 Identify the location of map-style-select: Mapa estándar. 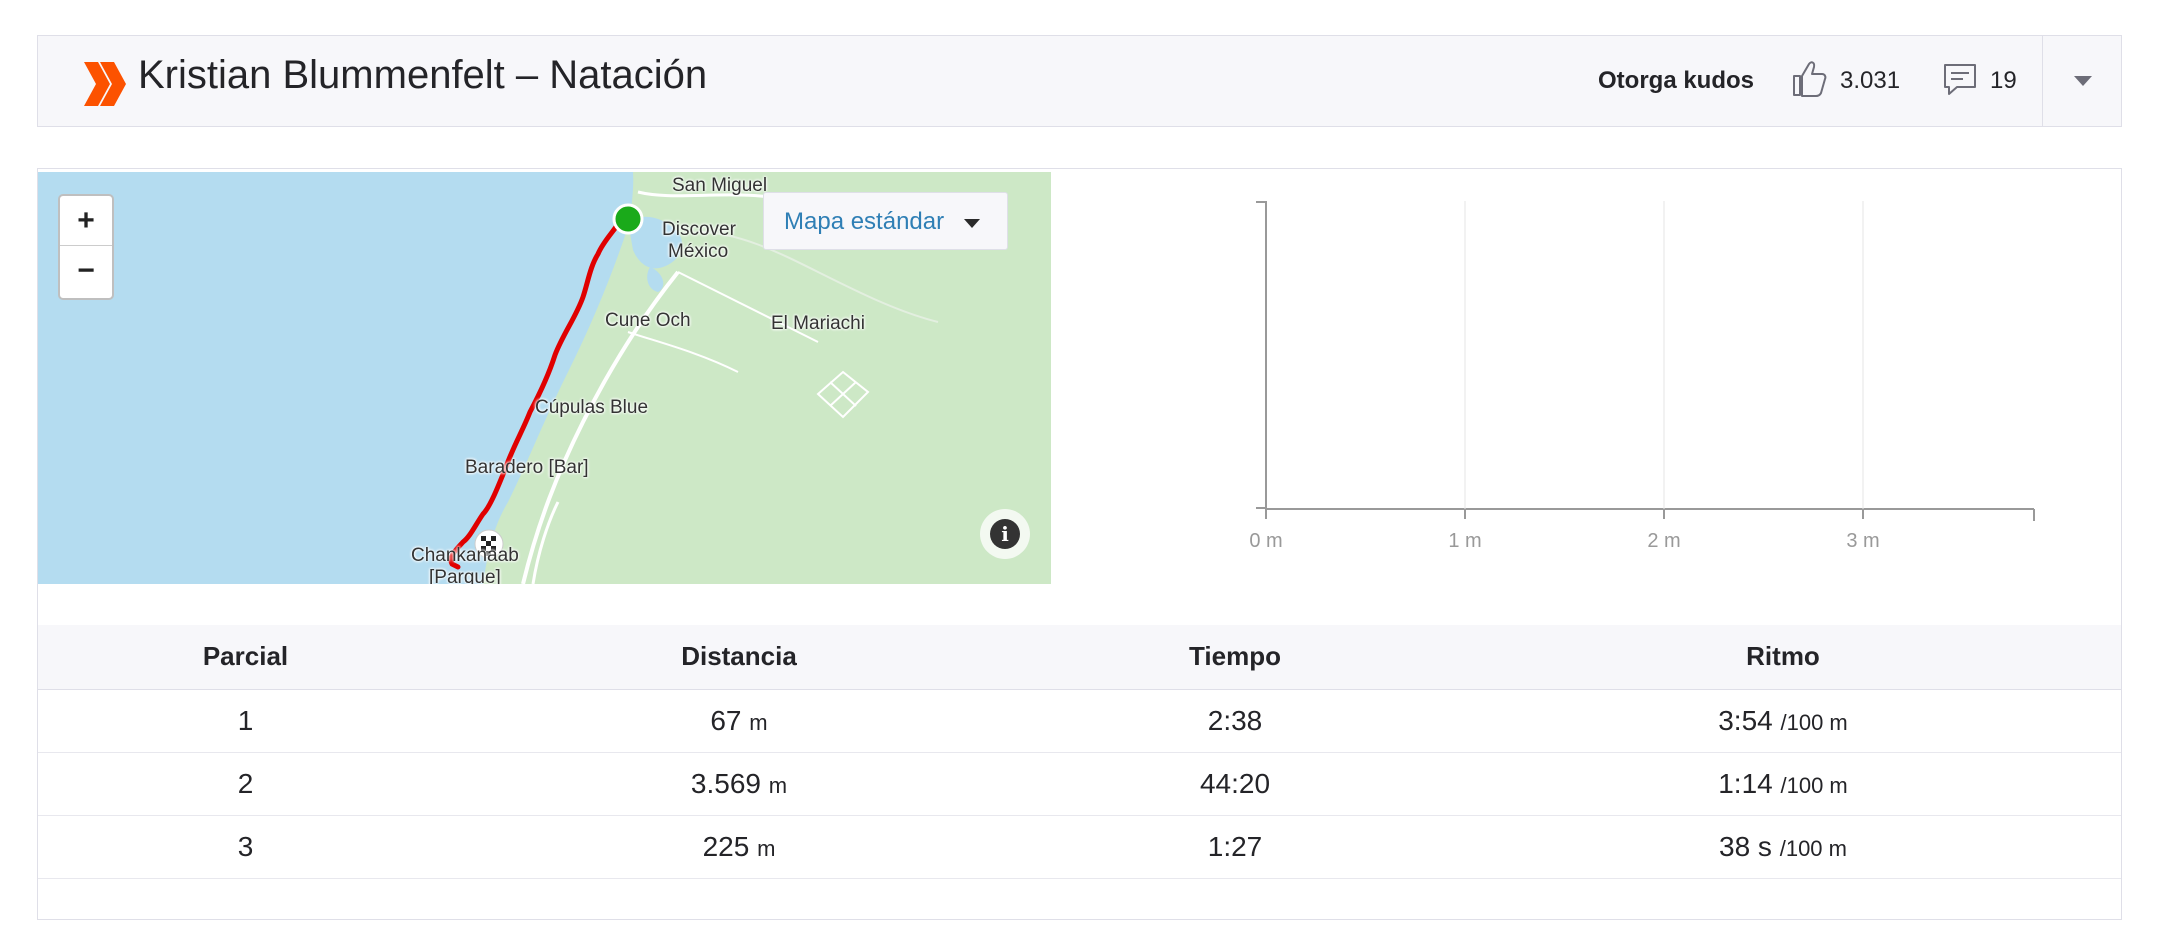
(885, 221).